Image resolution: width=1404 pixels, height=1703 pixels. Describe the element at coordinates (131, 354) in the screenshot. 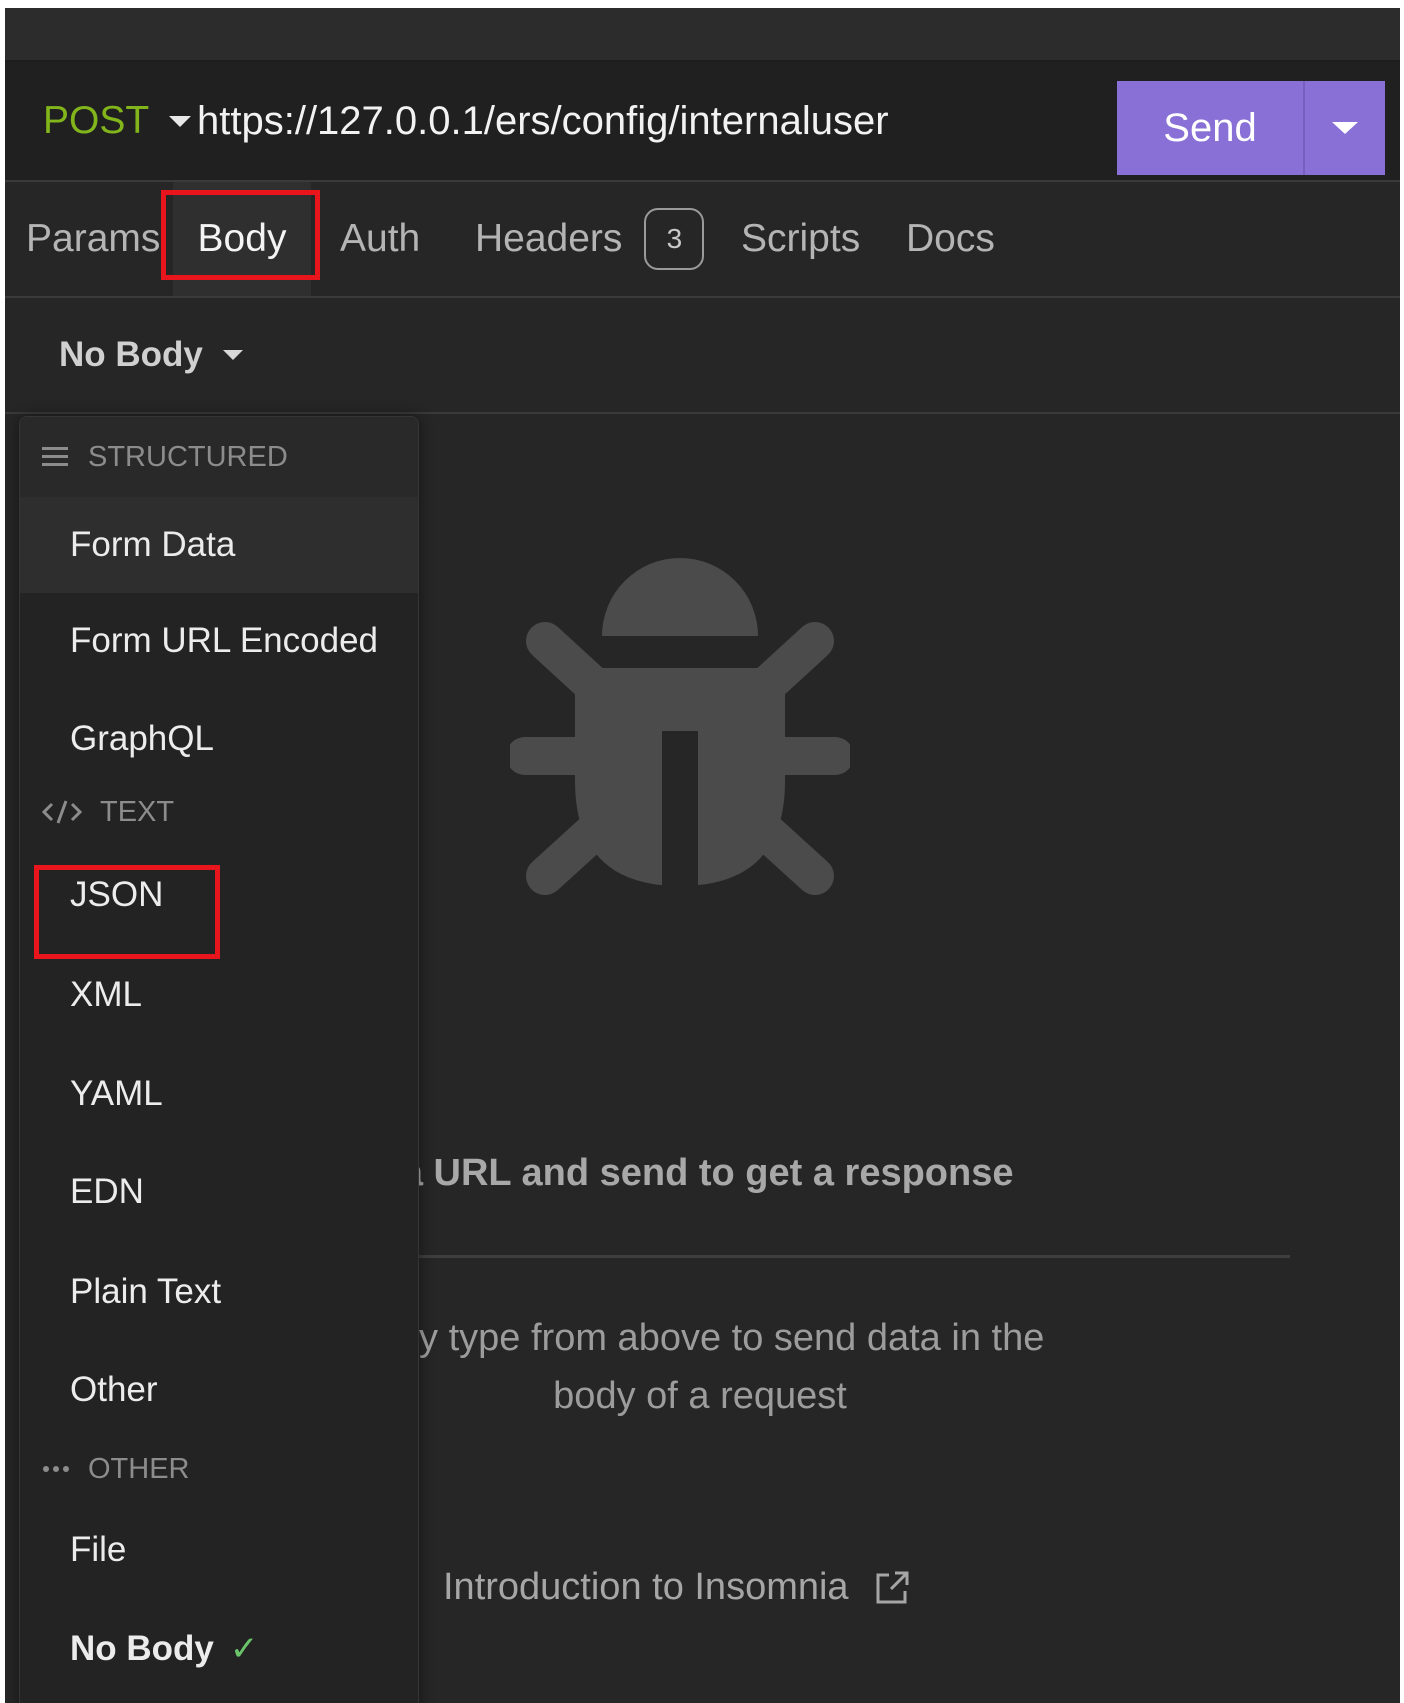

I see `body-type-label: No Body` at that location.